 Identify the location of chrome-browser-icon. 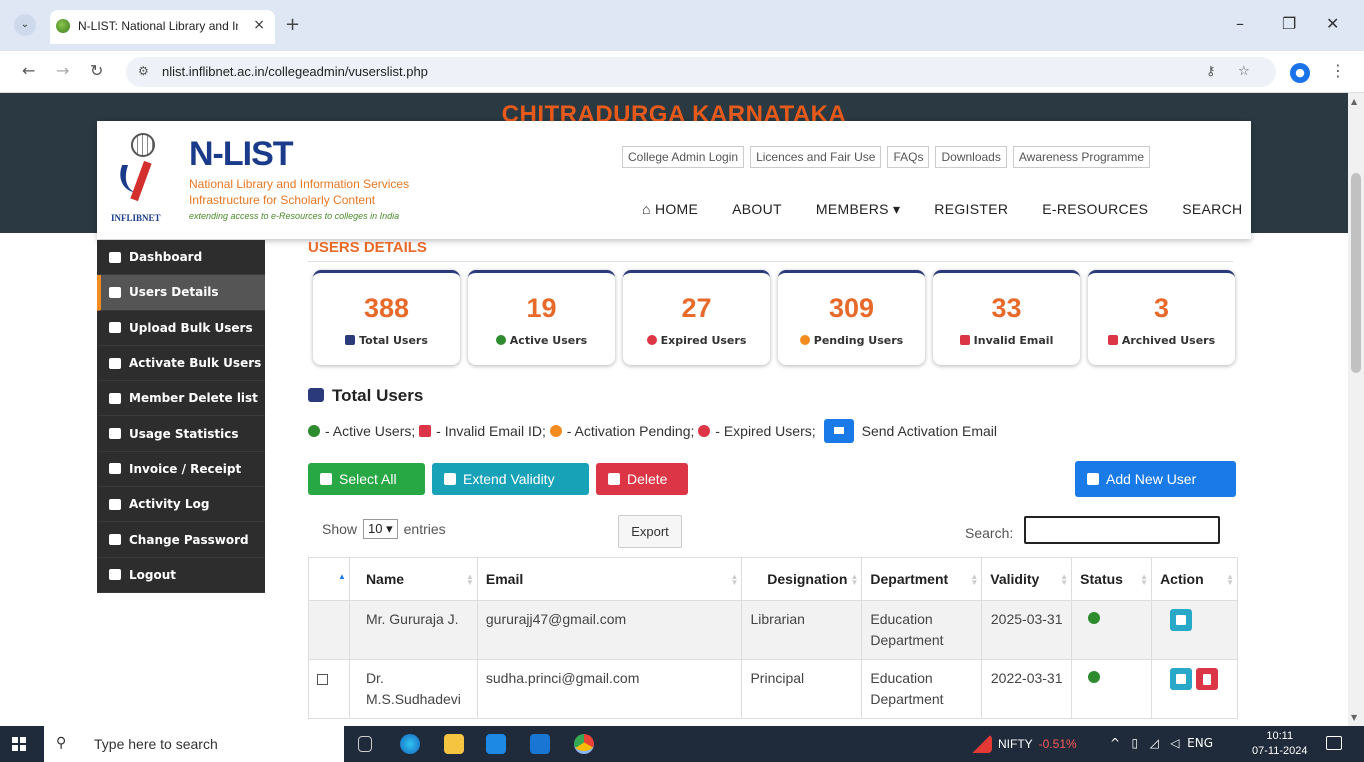
(584, 744).